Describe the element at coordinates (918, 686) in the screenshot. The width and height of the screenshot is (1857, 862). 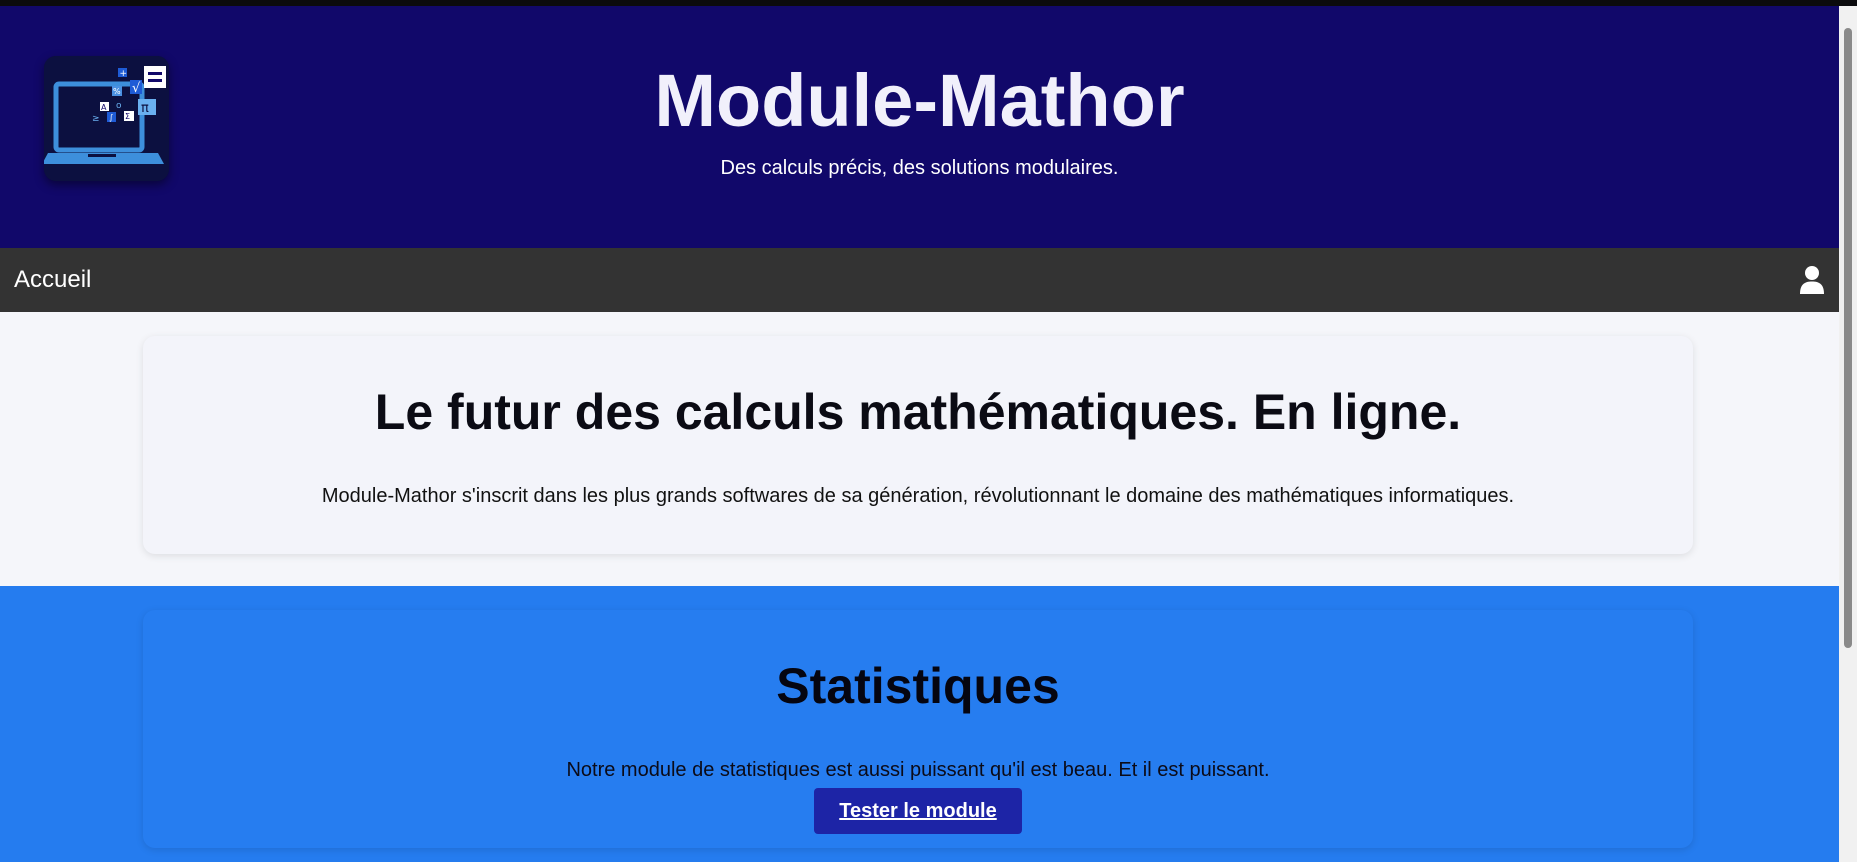
I see `stats-heading: Statistiques` at that location.